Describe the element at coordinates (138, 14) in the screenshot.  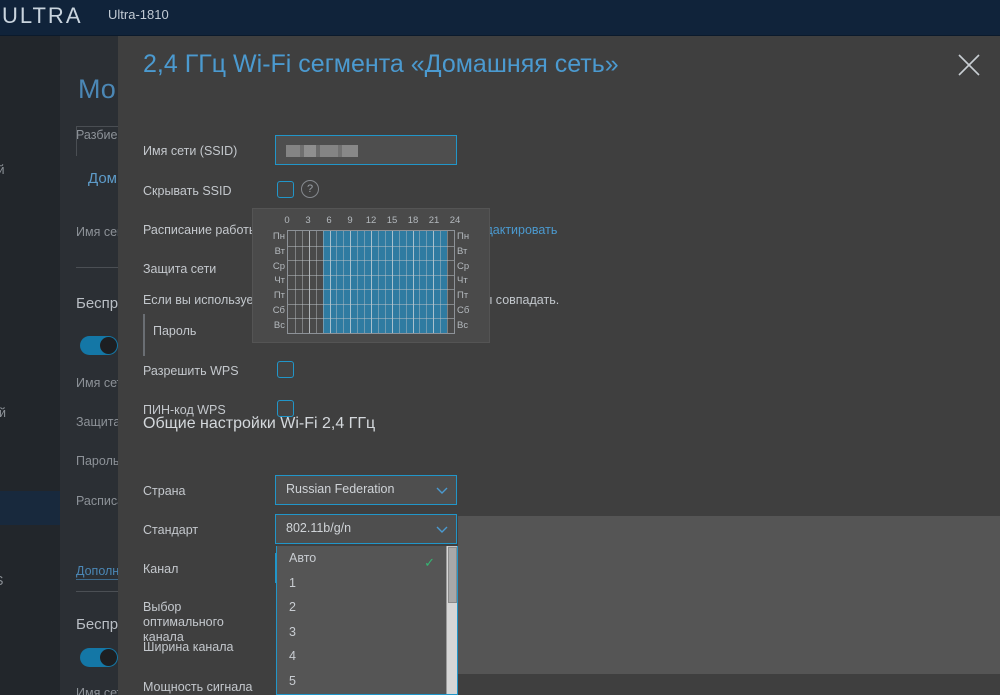
I see `device-model-label: Ultra-1810` at that location.